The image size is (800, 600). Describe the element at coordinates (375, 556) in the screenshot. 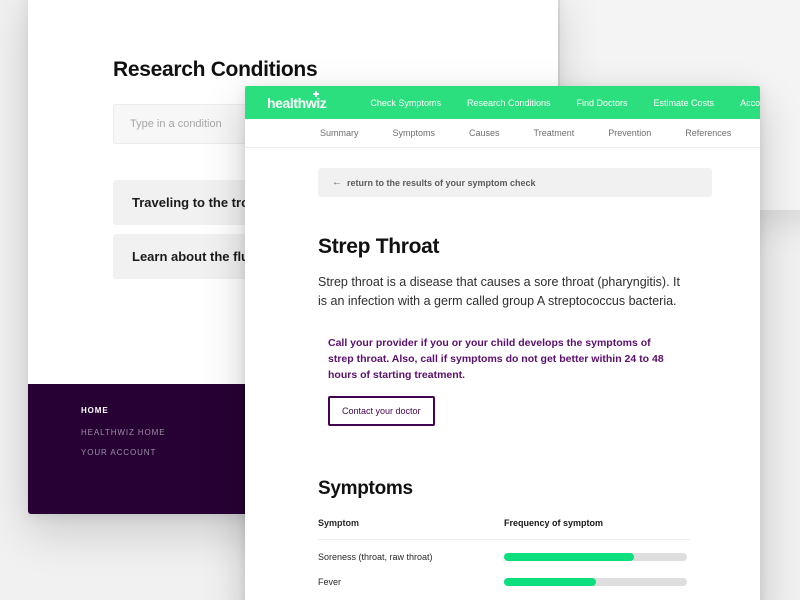

I see `symptom-name: Soreness (throat, raw throat)` at that location.